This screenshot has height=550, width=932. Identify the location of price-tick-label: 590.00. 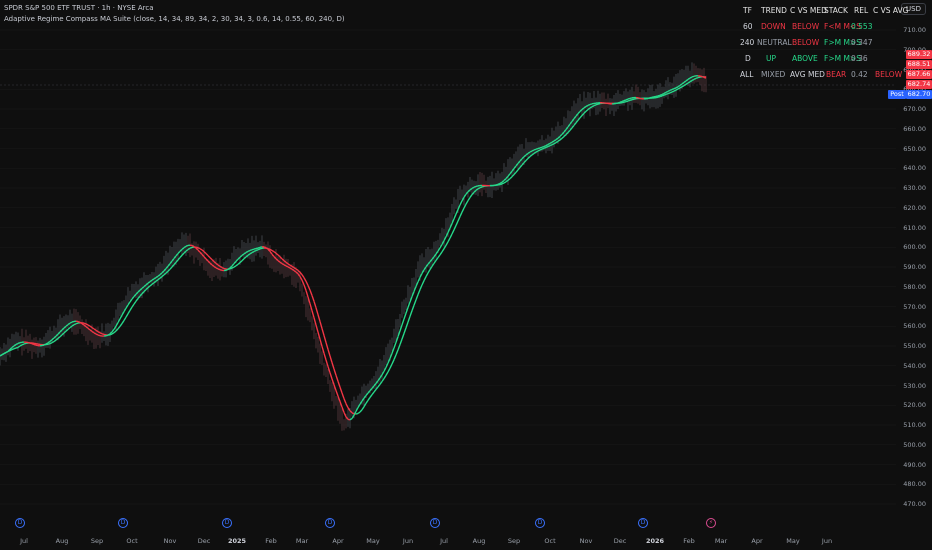
(914, 267).